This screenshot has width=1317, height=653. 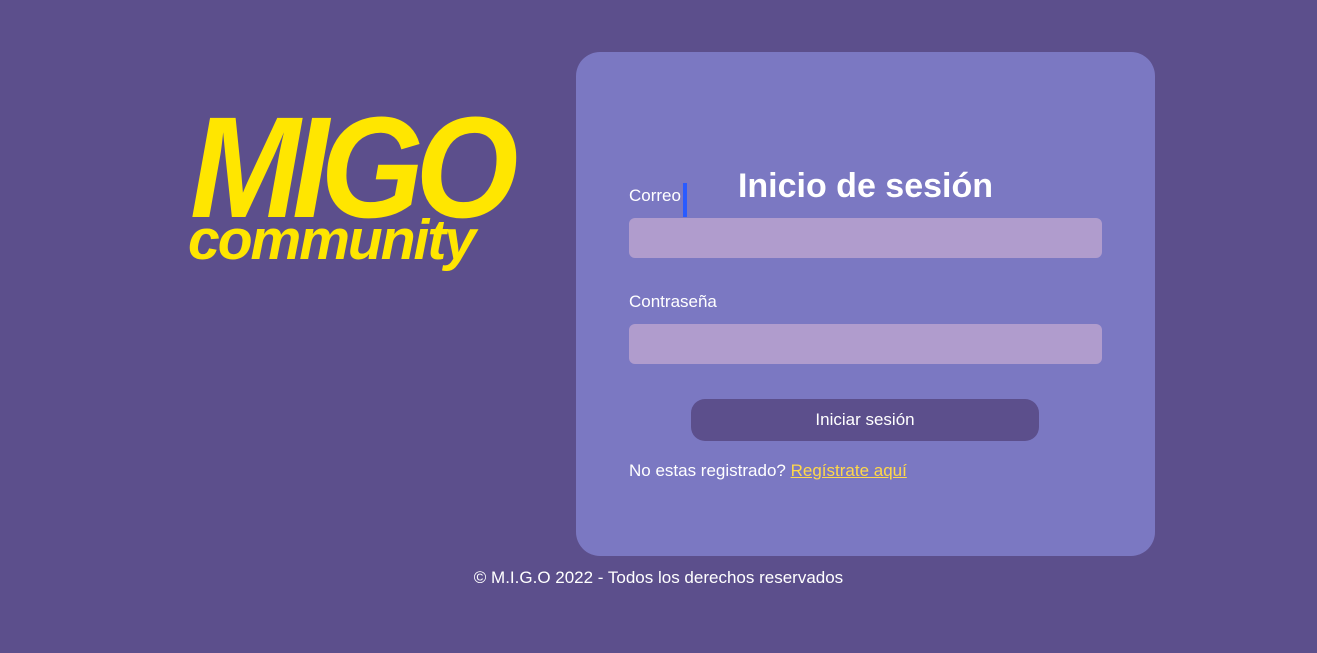 What do you see at coordinates (673, 301) in the screenshot?
I see `password-label: Contraseña` at bounding box center [673, 301].